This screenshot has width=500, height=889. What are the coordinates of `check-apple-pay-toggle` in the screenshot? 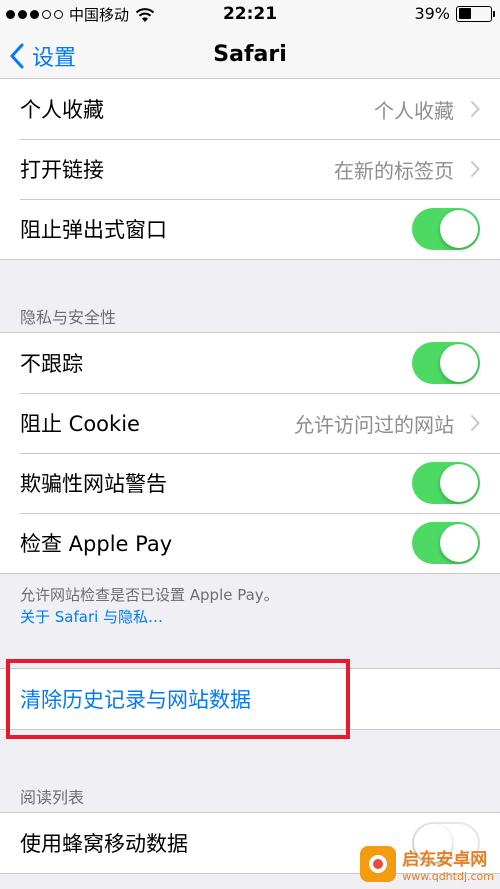 It's located at (446, 543).